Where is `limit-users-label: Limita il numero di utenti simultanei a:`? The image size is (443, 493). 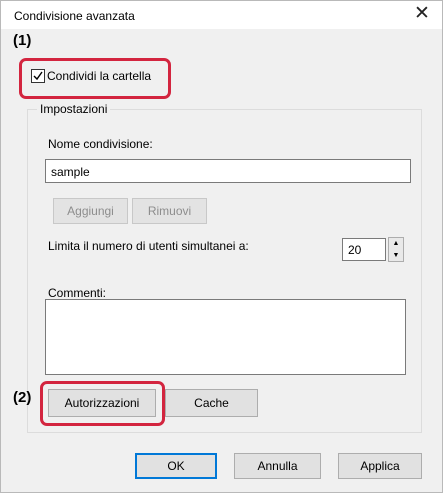 limit-users-label: Limita il numero di utenti simultanei a: is located at coordinates (148, 246).